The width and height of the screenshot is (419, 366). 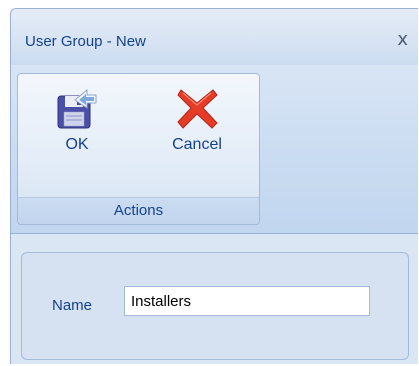 I want to click on red-x-icon, so click(x=197, y=109).